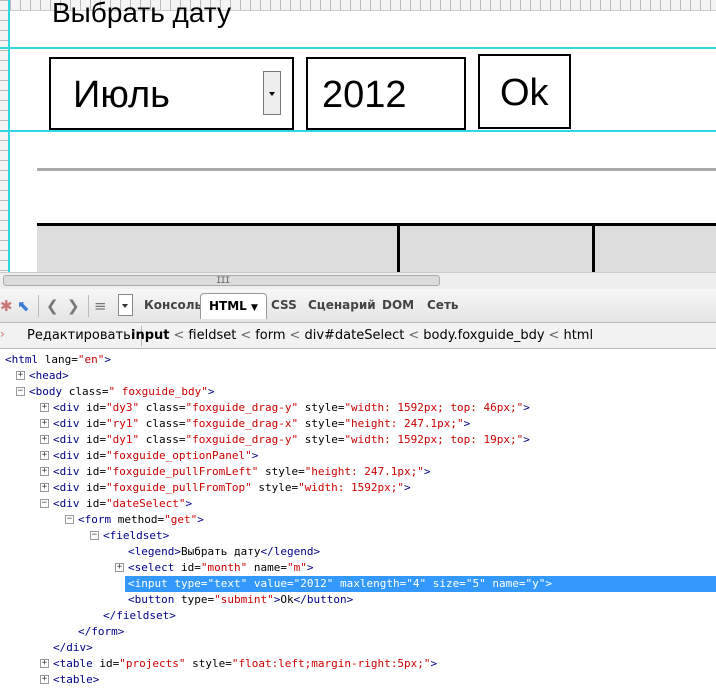  Describe the element at coordinates (122, 439) in the screenshot. I see `attr-value: "dy1"` at that location.